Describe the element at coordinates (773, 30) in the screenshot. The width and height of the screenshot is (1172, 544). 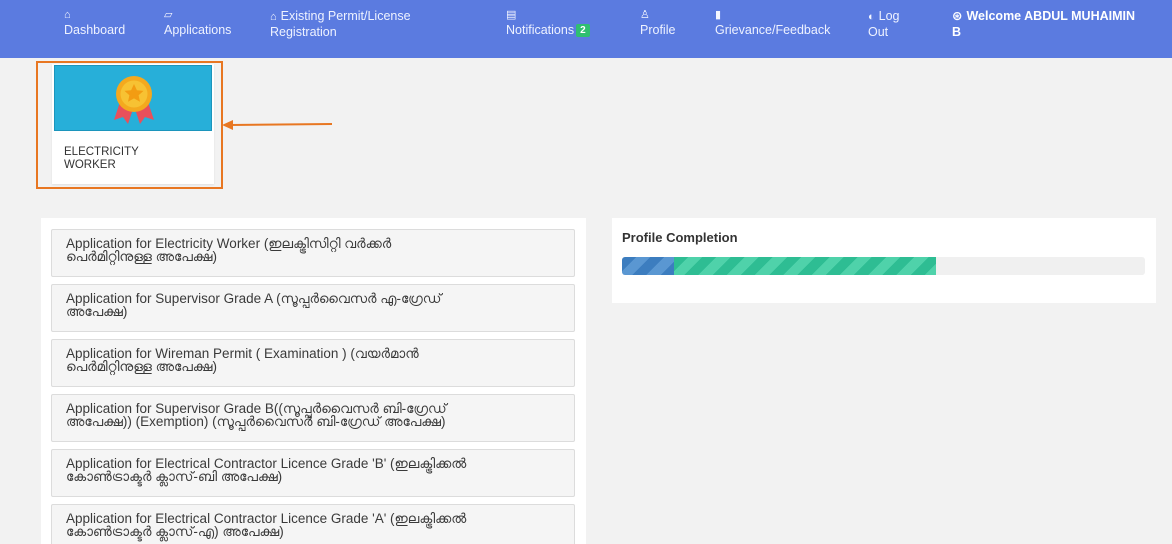
I see `nav-grievance-label: Grievance/Feedback` at that location.